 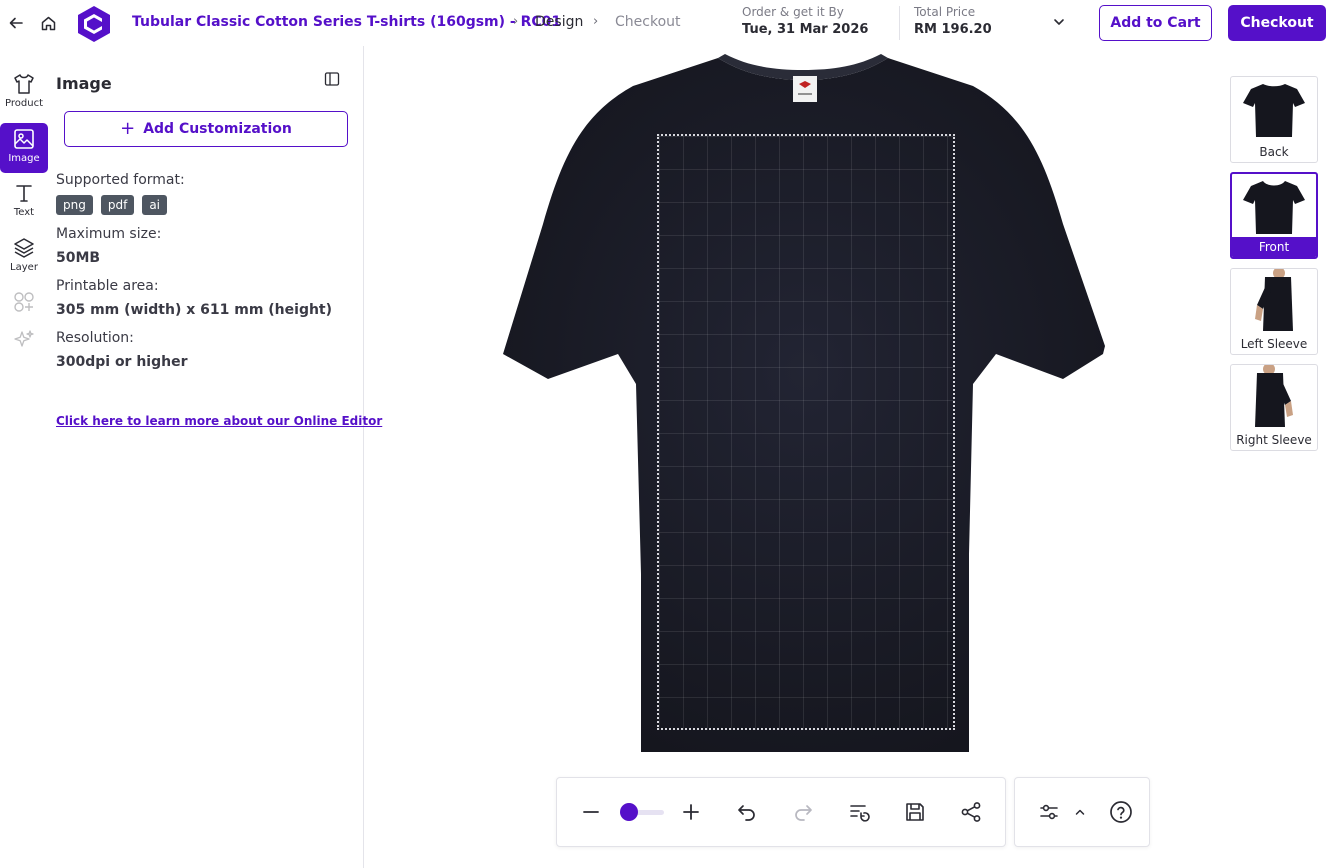 I want to click on printable-area-value: 305 mm (width) x 611 mm (height), so click(x=194, y=310).